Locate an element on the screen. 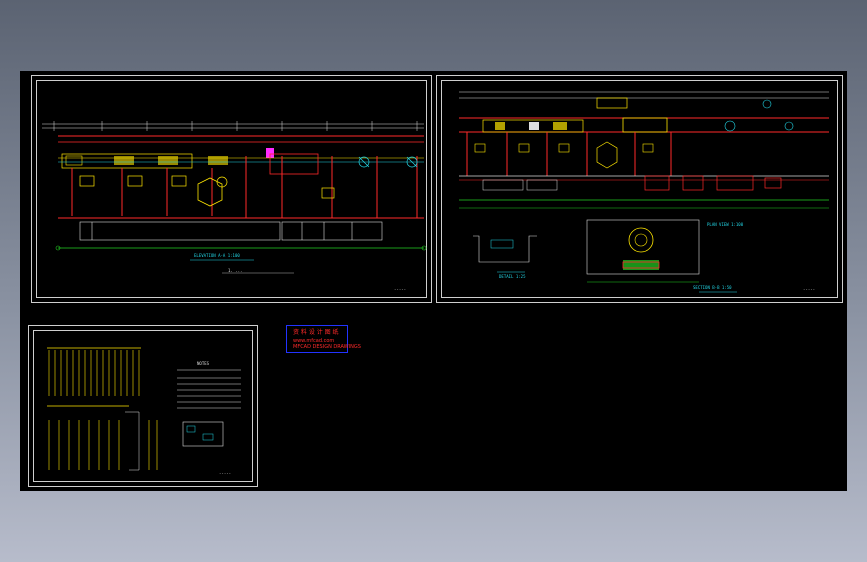 The width and height of the screenshot is (867, 562). sheet-2-stamp: ----- is located at coordinates (809, 289).